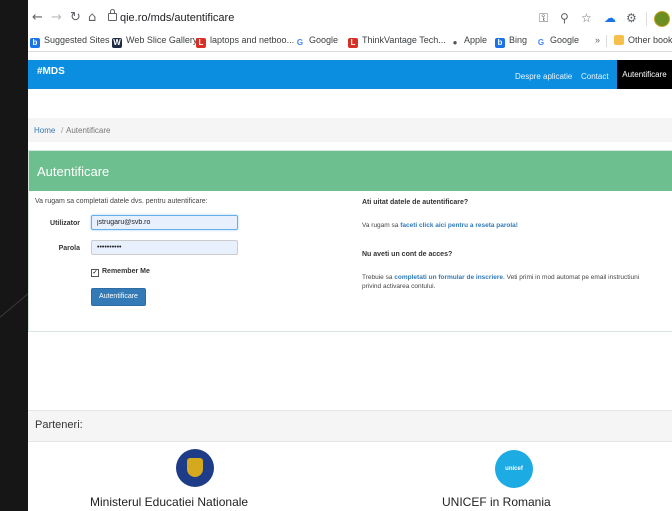 The image size is (672, 511). I want to click on nav-despre-aplicatie: Despre aplicatie, so click(543, 76).